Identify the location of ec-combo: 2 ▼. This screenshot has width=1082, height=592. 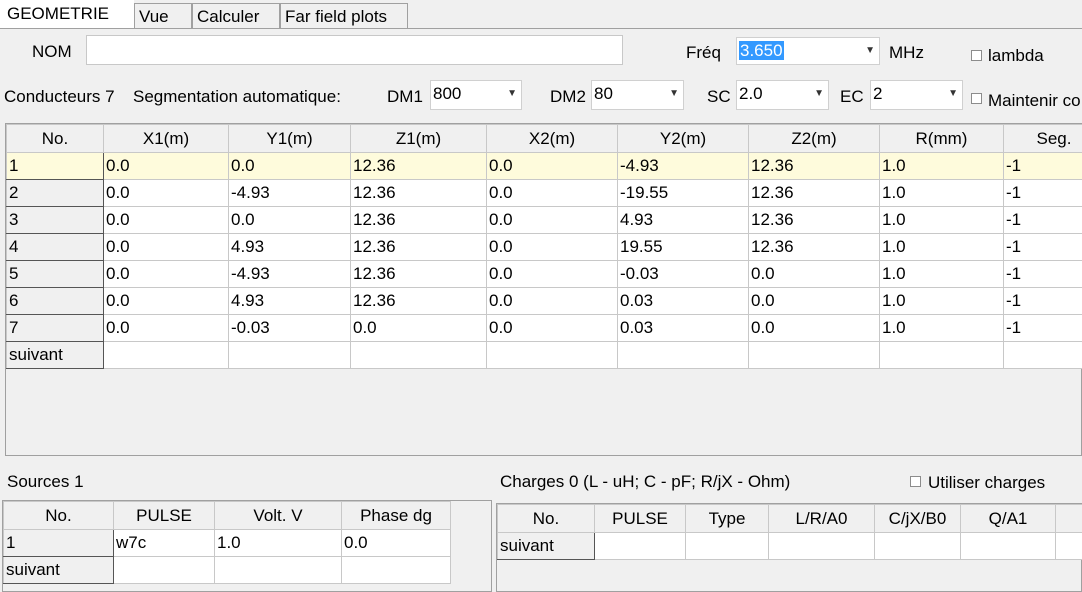
(916, 95).